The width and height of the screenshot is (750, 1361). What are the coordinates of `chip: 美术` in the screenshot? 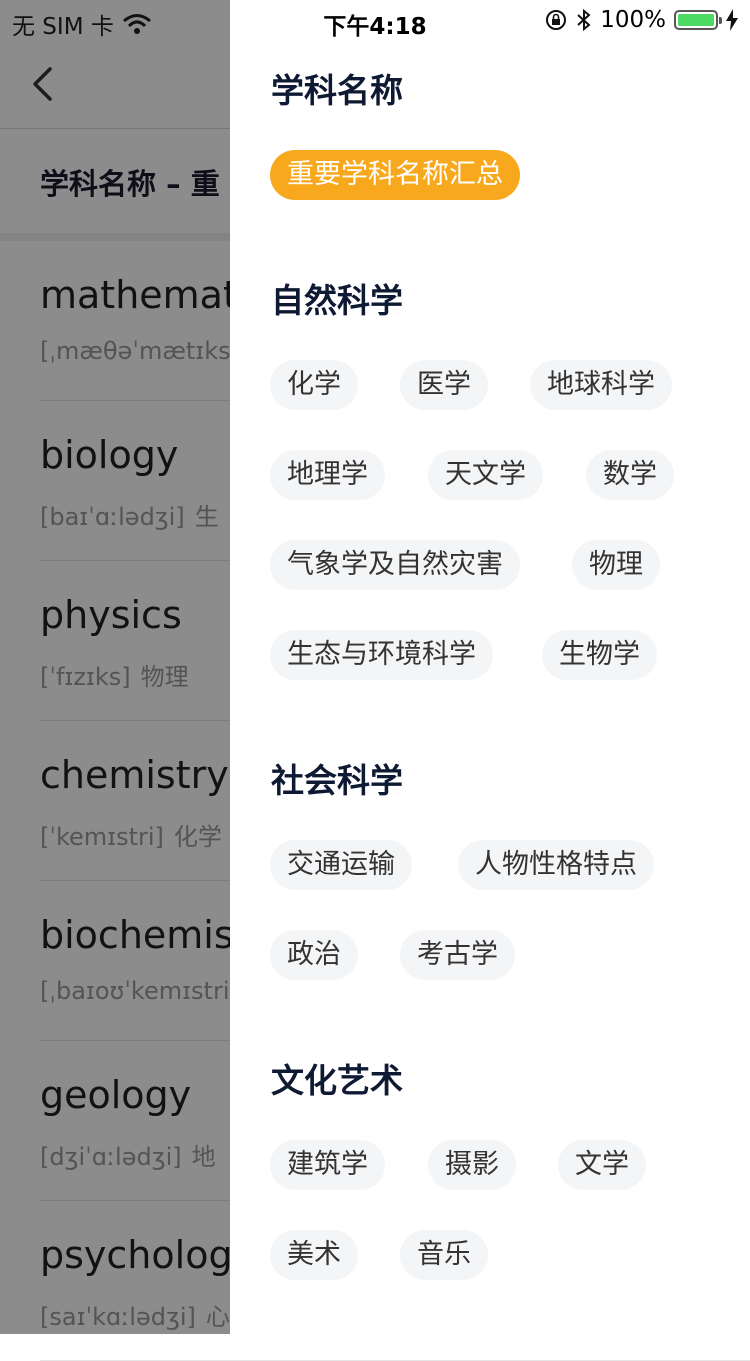 It's located at (314, 1255).